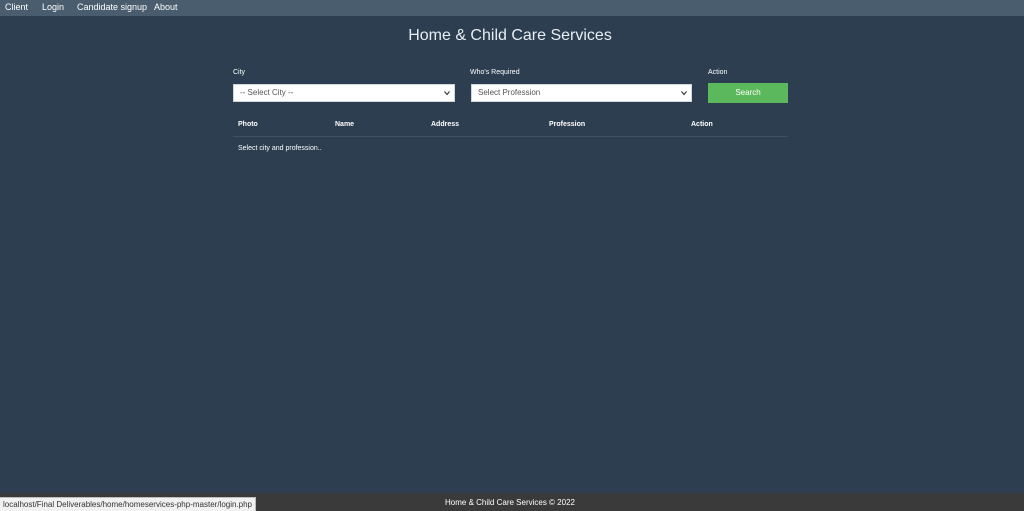 Image resolution: width=1024 pixels, height=511 pixels. What do you see at coordinates (581, 93) in the screenshot?
I see `profession-select: Select Profession` at bounding box center [581, 93].